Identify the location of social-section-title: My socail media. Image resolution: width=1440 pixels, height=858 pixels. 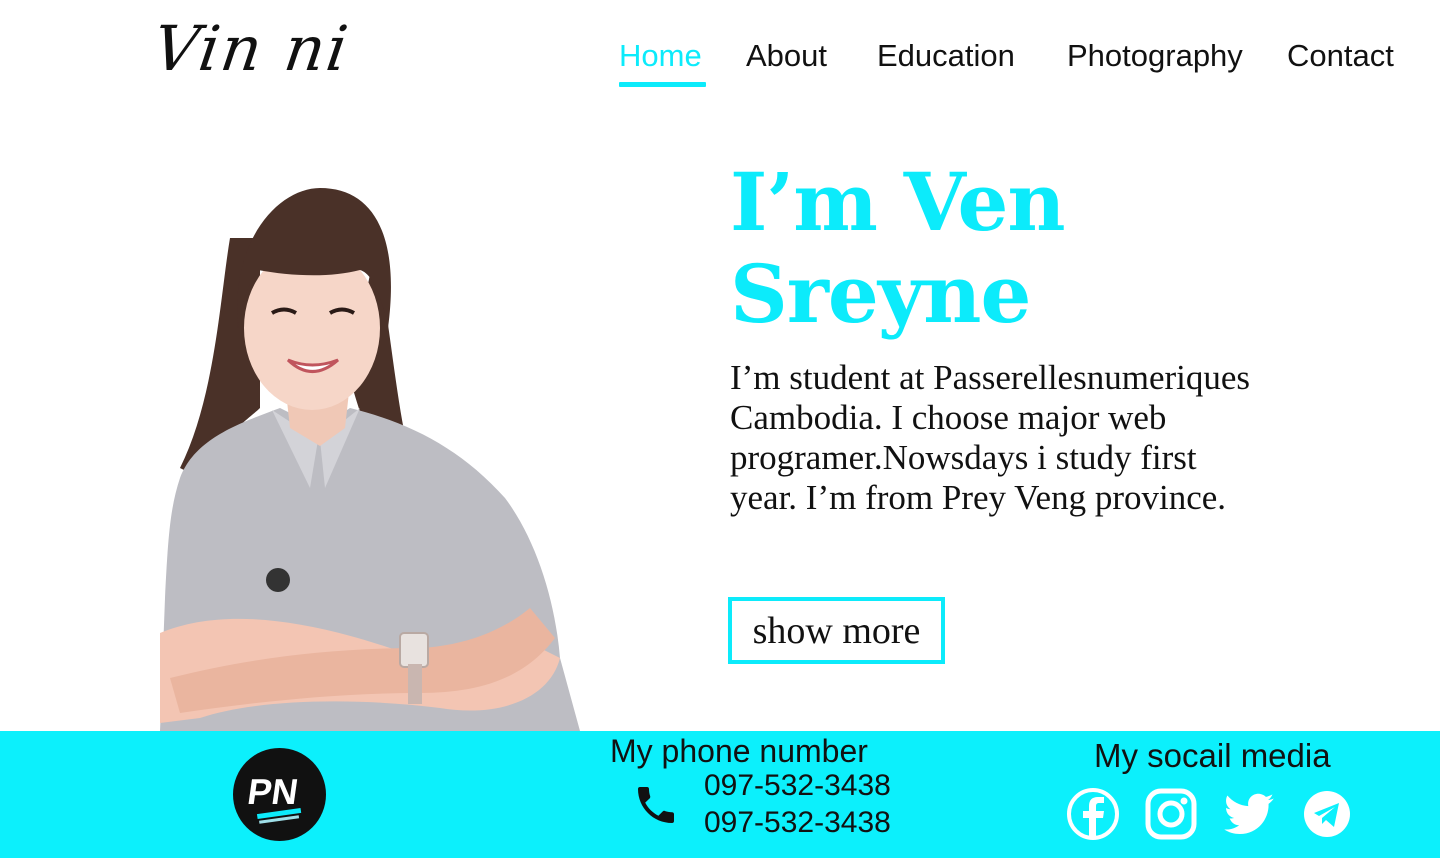
(1212, 755).